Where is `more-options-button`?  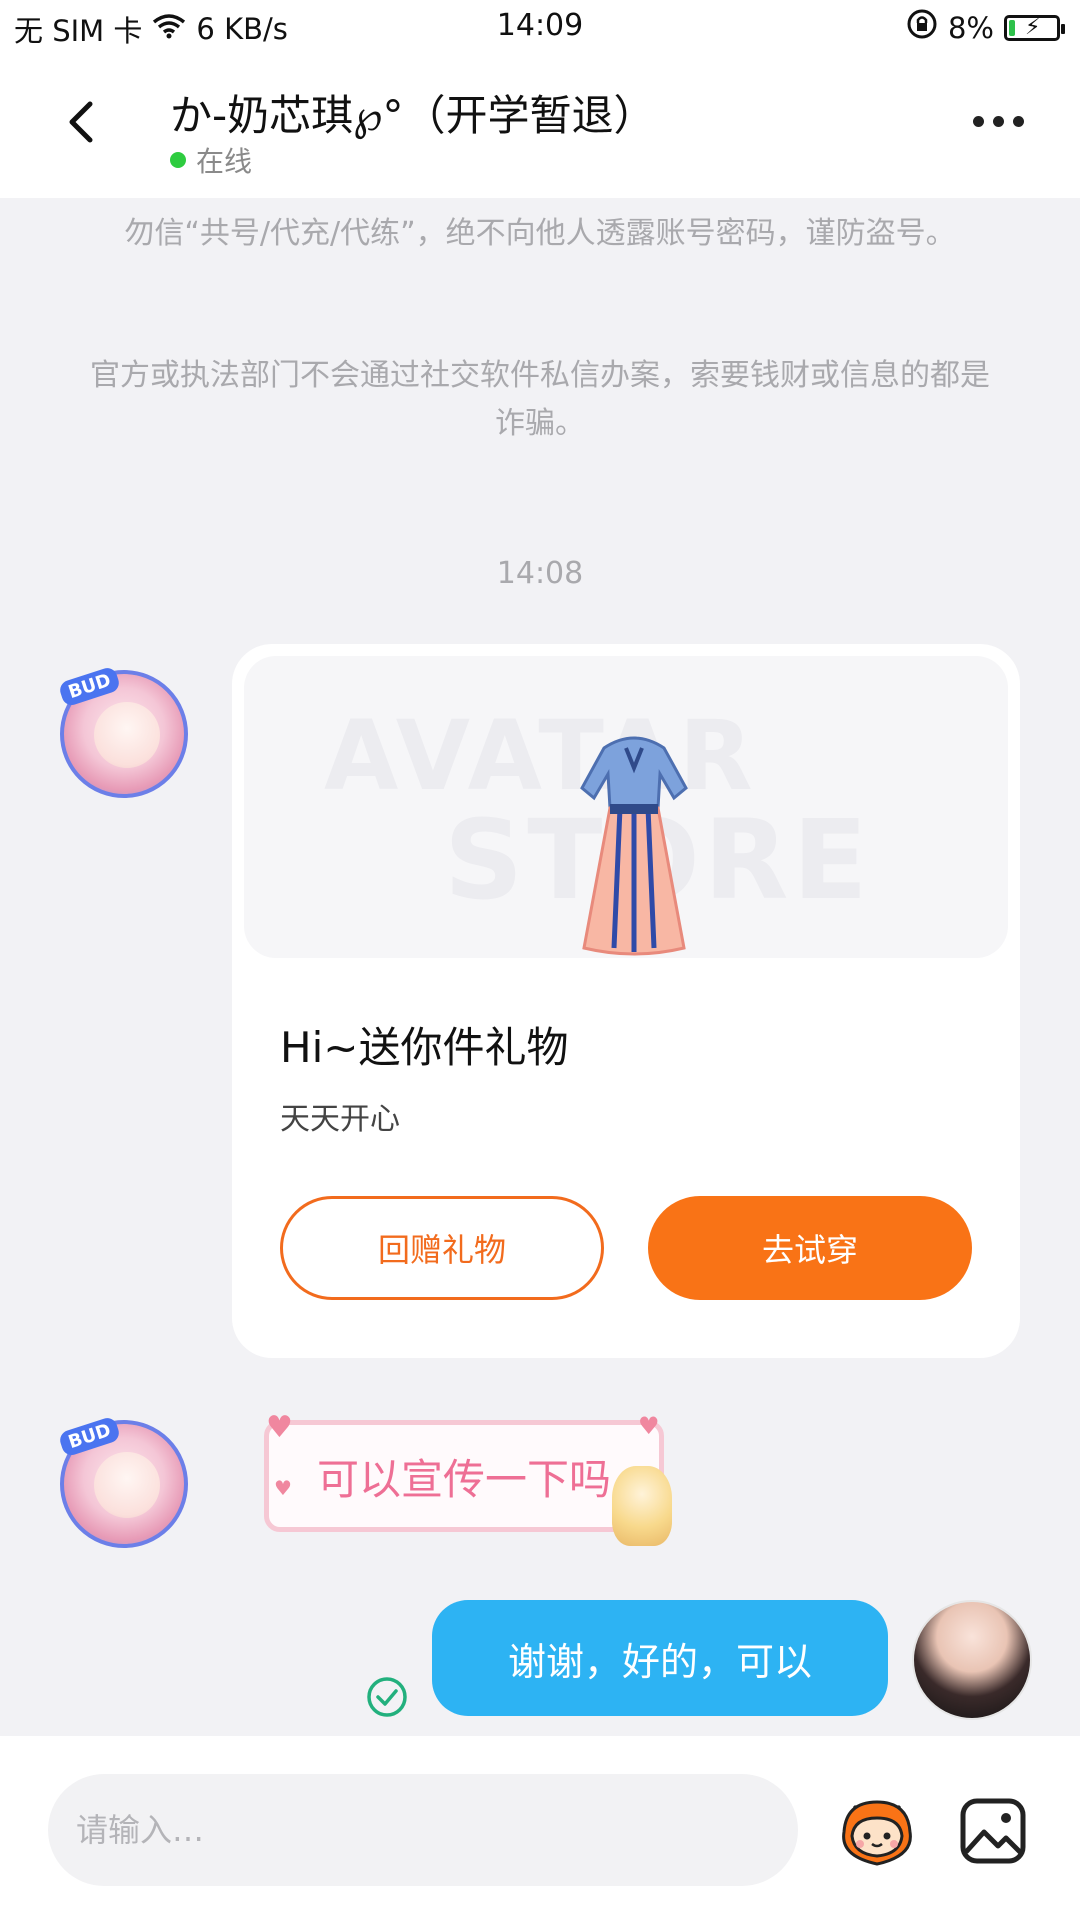 more-options-button is located at coordinates (998, 121).